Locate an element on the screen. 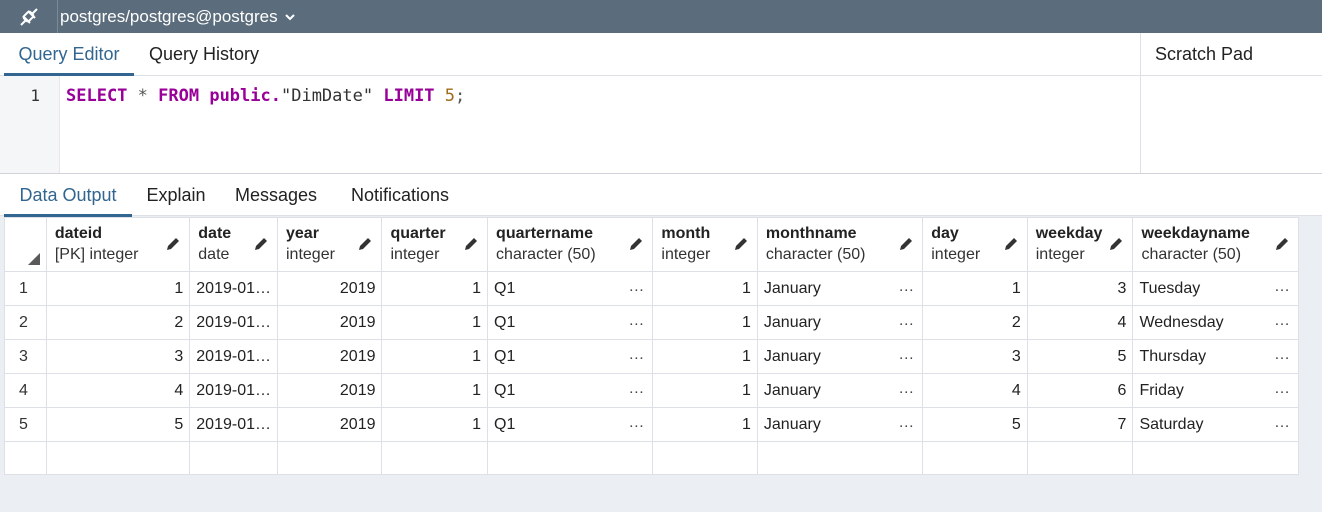  topbar: postgres/postgres@postgres is located at coordinates (661, 16).